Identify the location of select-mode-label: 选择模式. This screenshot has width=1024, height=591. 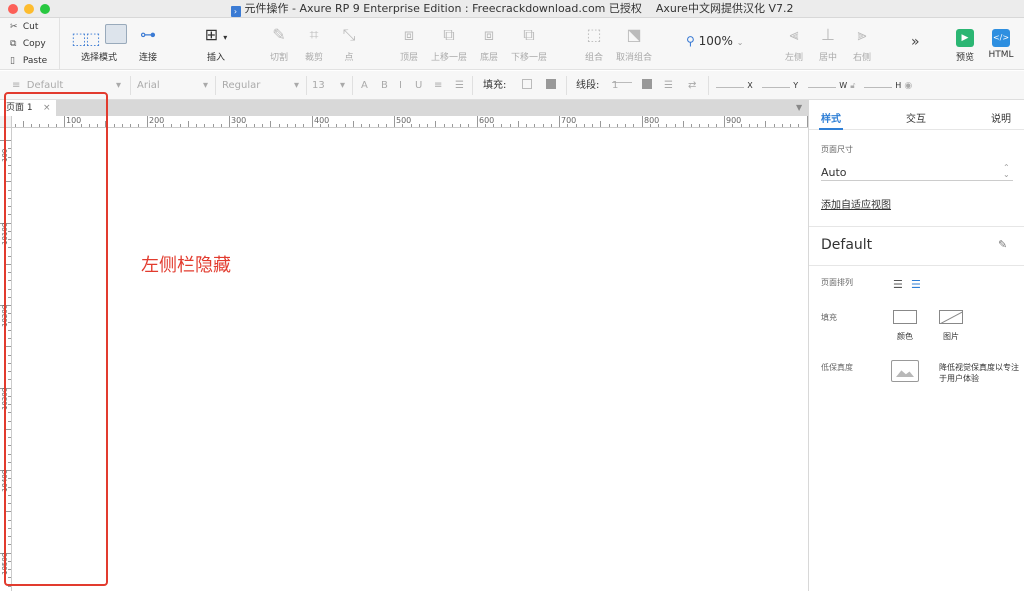
(98, 58).